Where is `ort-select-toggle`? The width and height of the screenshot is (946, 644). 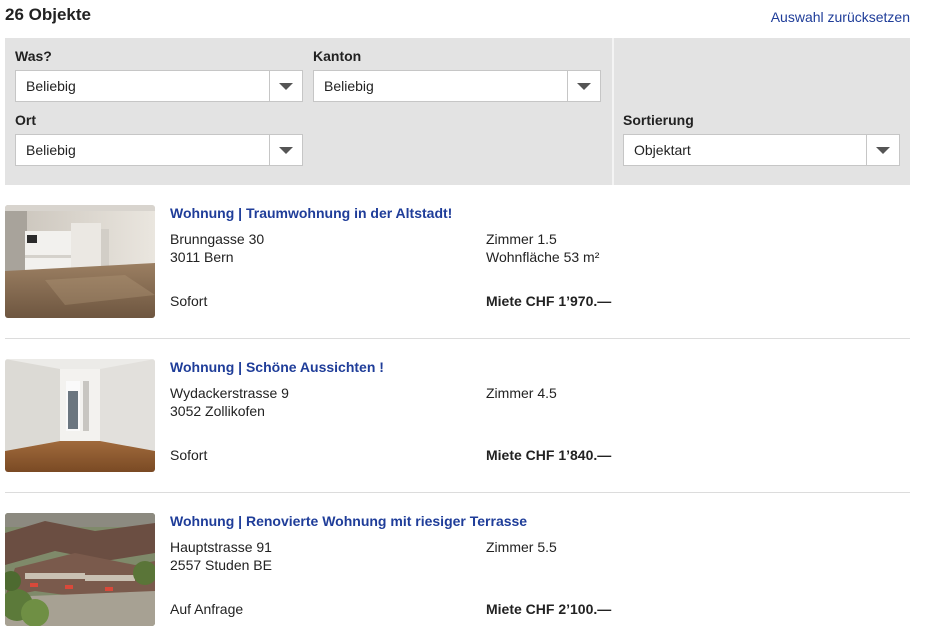 ort-select-toggle is located at coordinates (285, 150).